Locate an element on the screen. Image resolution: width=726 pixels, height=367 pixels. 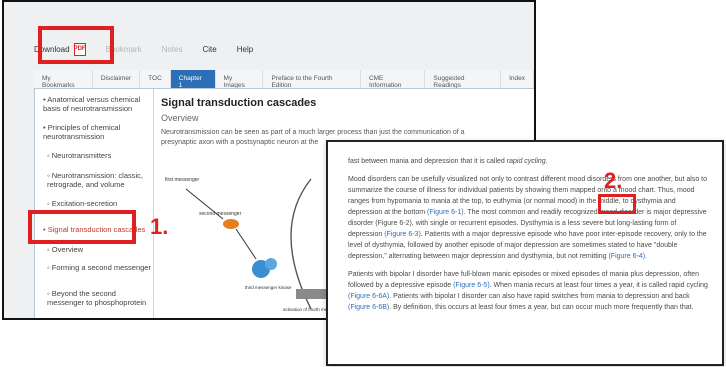
cite-label: Cite is located at coordinates (209, 49).